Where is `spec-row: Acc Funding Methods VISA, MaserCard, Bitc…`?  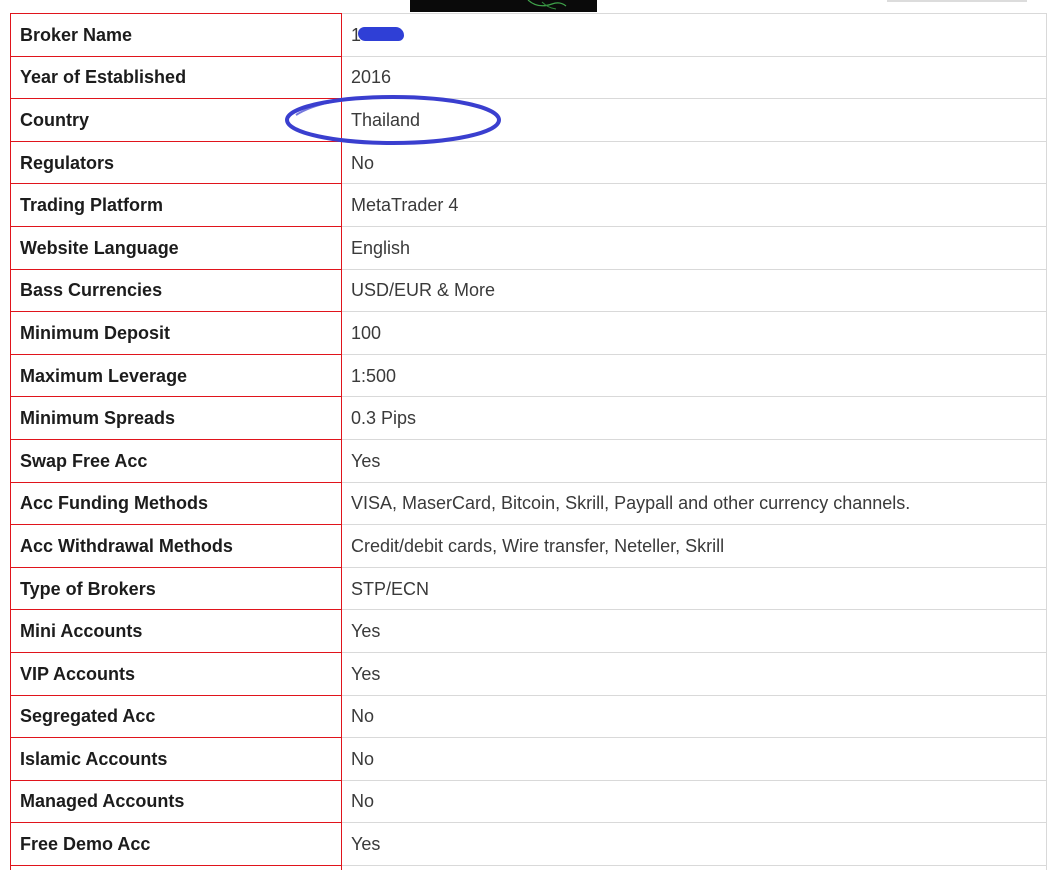 spec-row: Acc Funding Methods VISA, MaserCard, Bitc… is located at coordinates (528, 503).